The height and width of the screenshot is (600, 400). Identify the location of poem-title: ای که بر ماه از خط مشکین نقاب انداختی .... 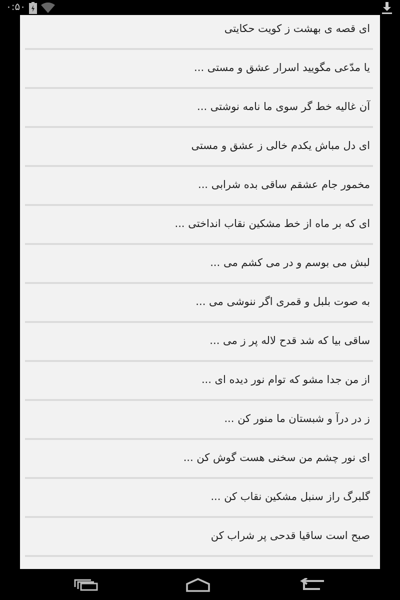
(272, 224).